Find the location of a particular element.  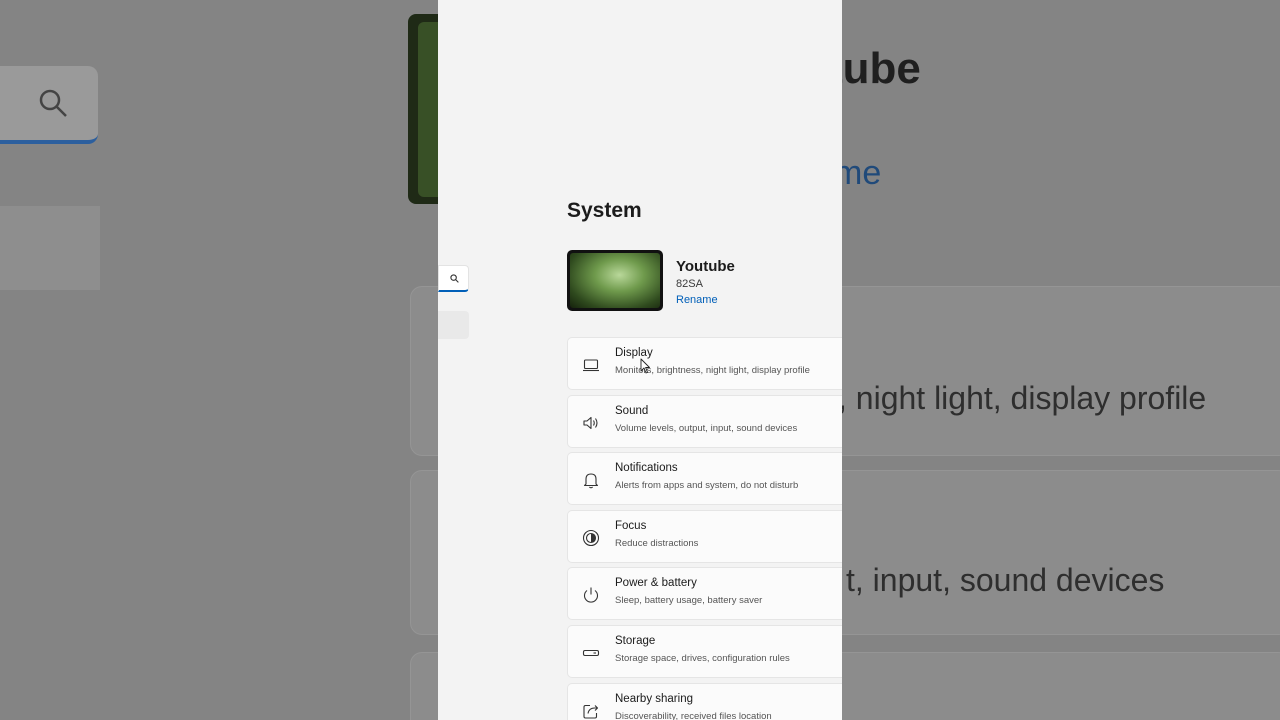

device-model: 82SA is located at coordinates (689, 284).